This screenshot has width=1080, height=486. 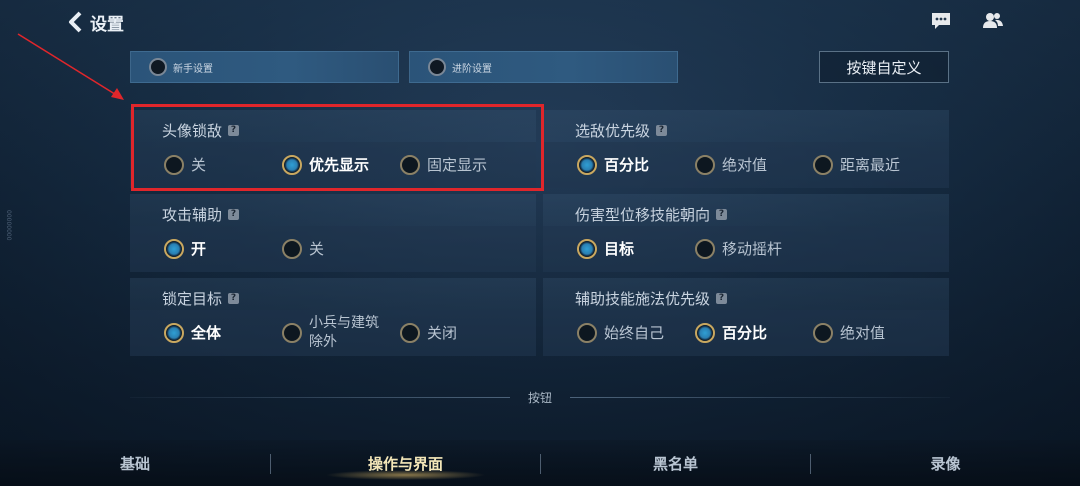 I want to click on mode-tab-advanced: 进阶设置, so click(x=543, y=67).